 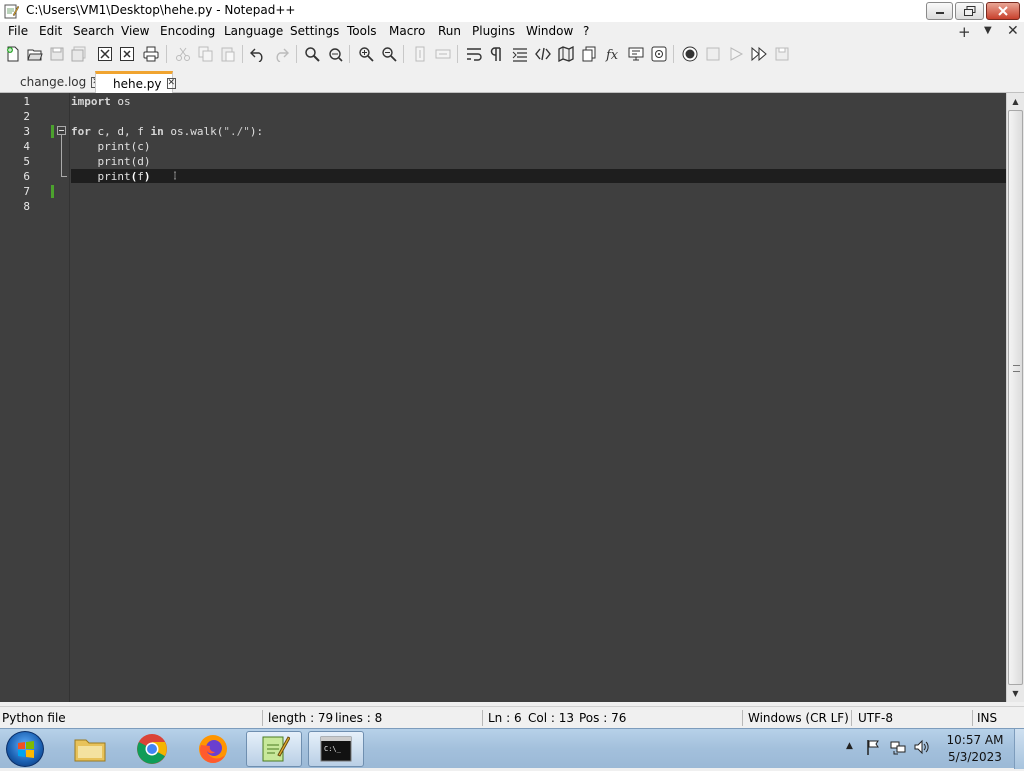 I want to click on menu-plugins: Plugins, so click(x=493, y=31).